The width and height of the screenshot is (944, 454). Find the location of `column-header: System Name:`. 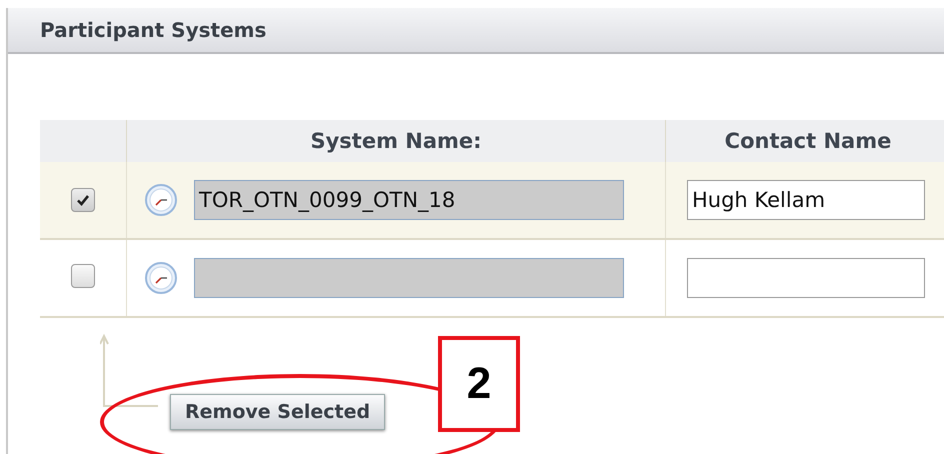

column-header: System Name: is located at coordinates (396, 141).